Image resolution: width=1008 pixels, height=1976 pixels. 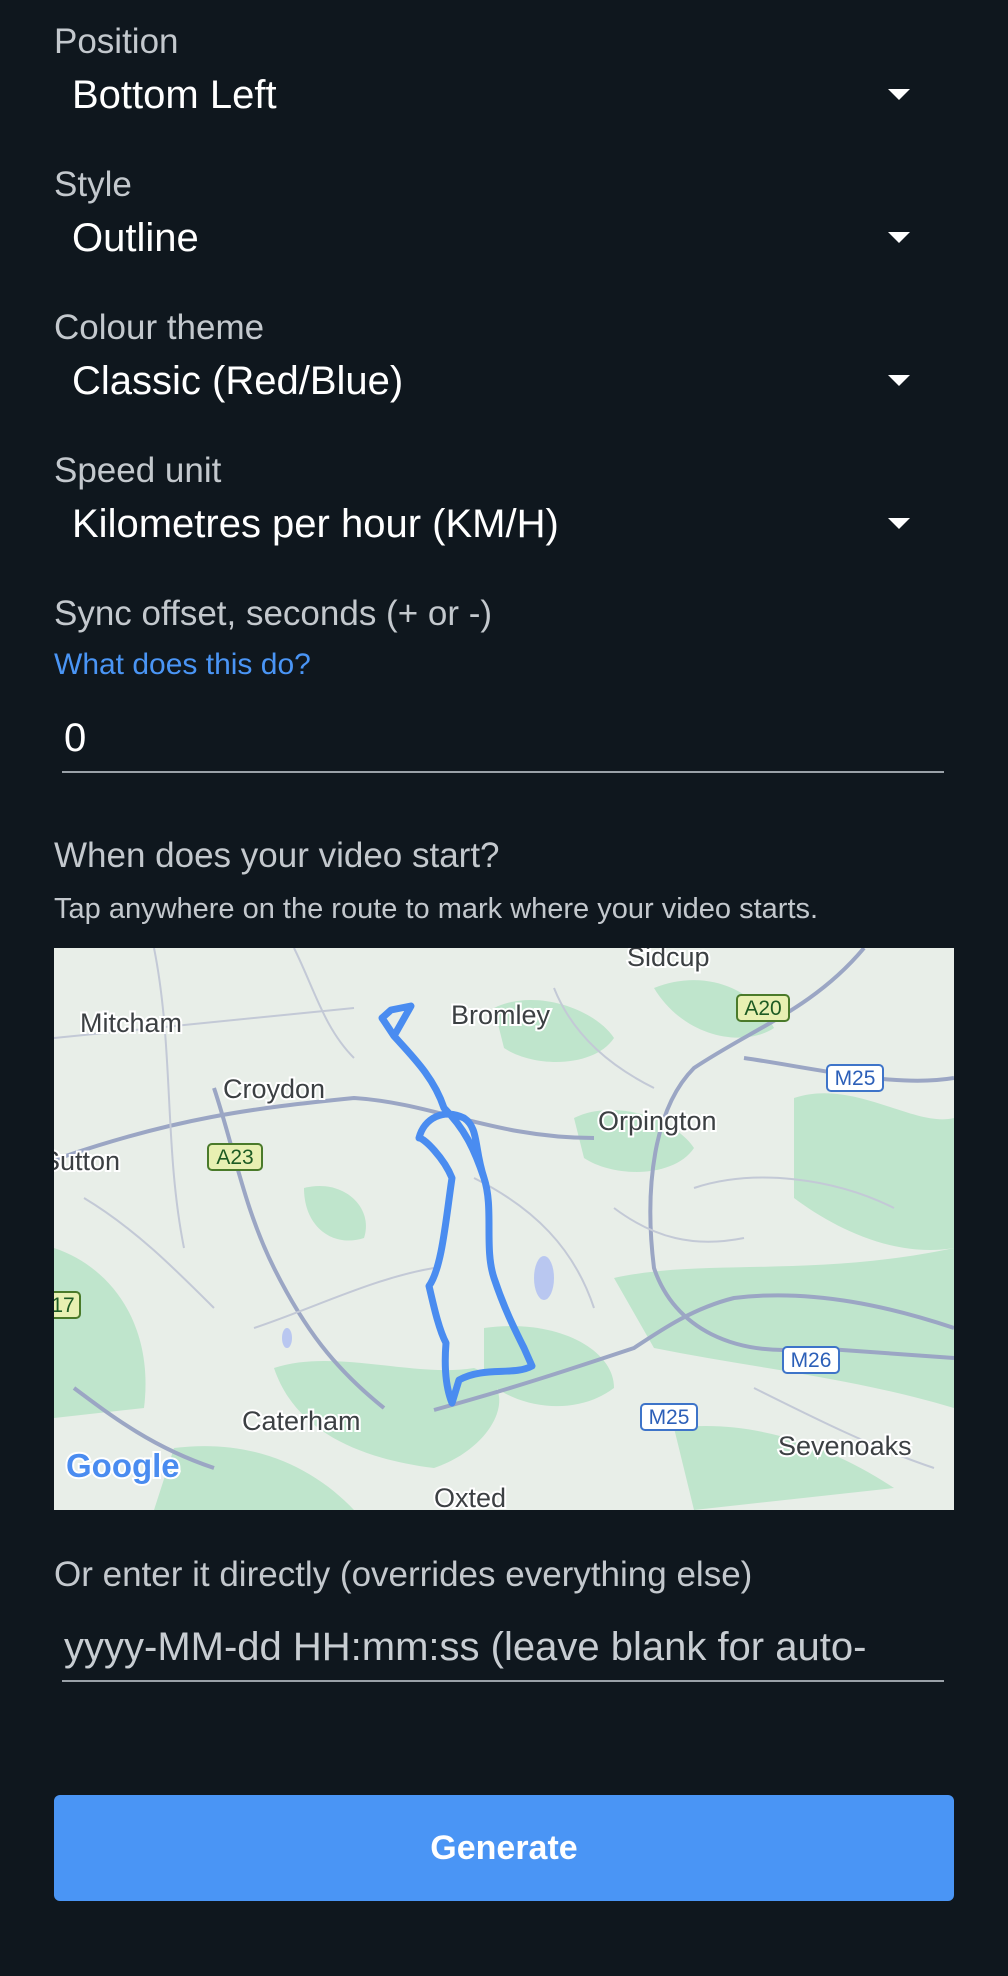 I want to click on sync-offset-field, so click(x=504, y=744).